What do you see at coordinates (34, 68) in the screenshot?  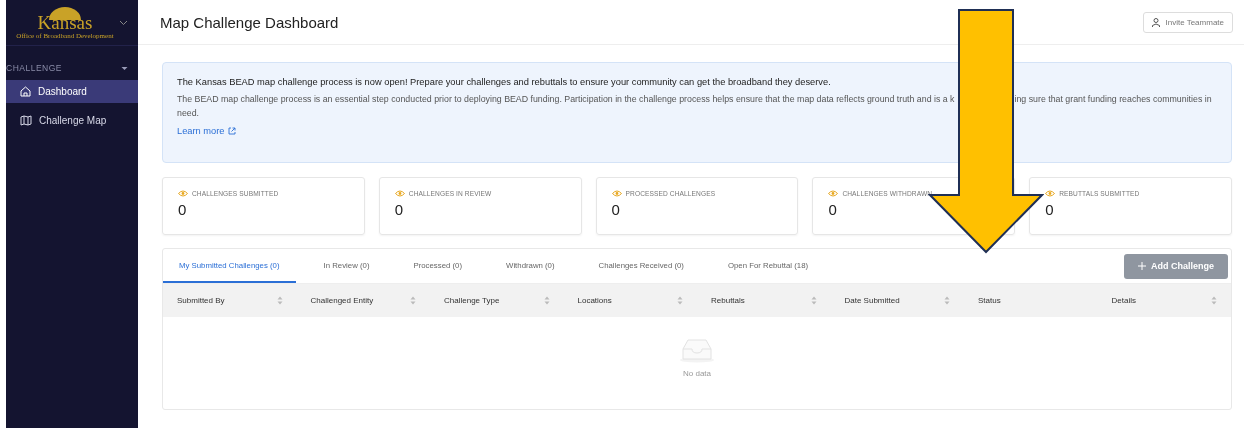 I see `section-label: CHALLENGE` at bounding box center [34, 68].